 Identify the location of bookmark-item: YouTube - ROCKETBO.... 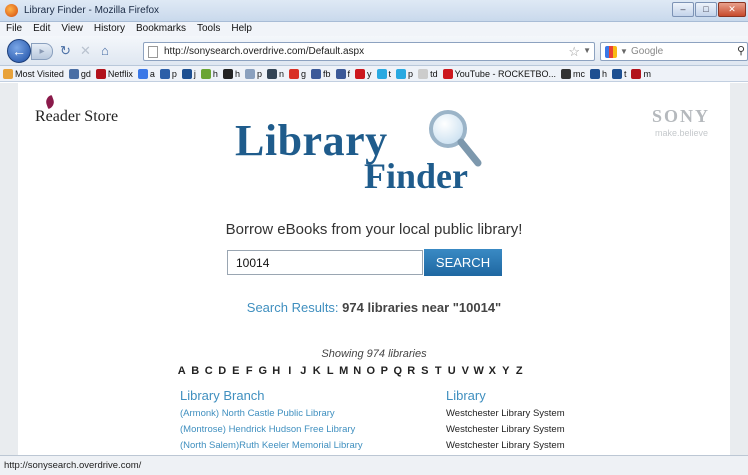
(499, 73).